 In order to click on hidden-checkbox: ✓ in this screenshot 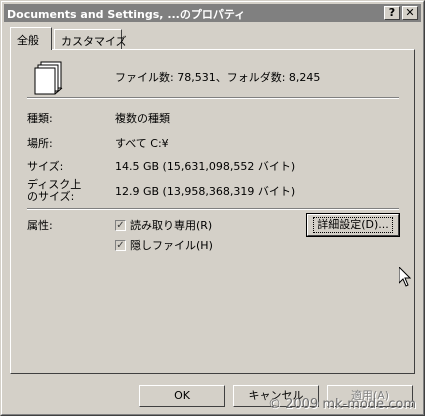, I will do `click(120, 245)`.